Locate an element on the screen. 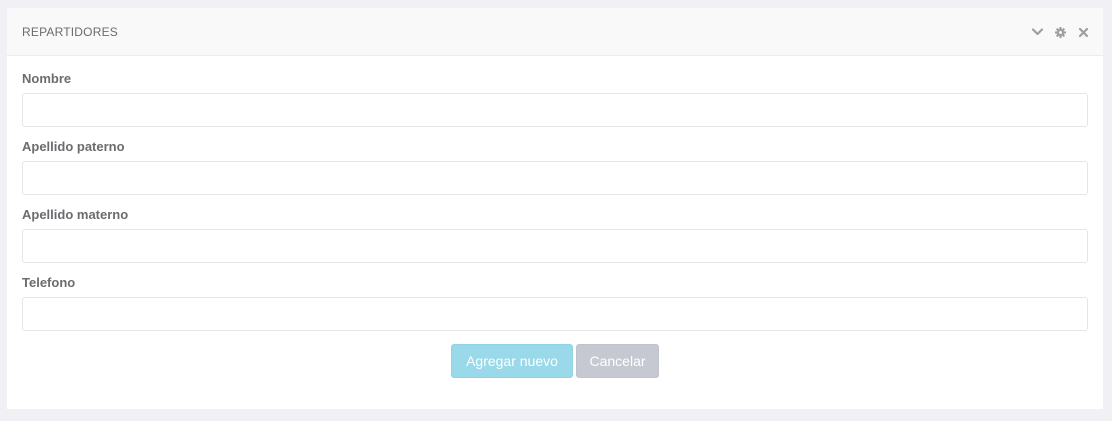  telefono-label: Telefono is located at coordinates (49, 282).